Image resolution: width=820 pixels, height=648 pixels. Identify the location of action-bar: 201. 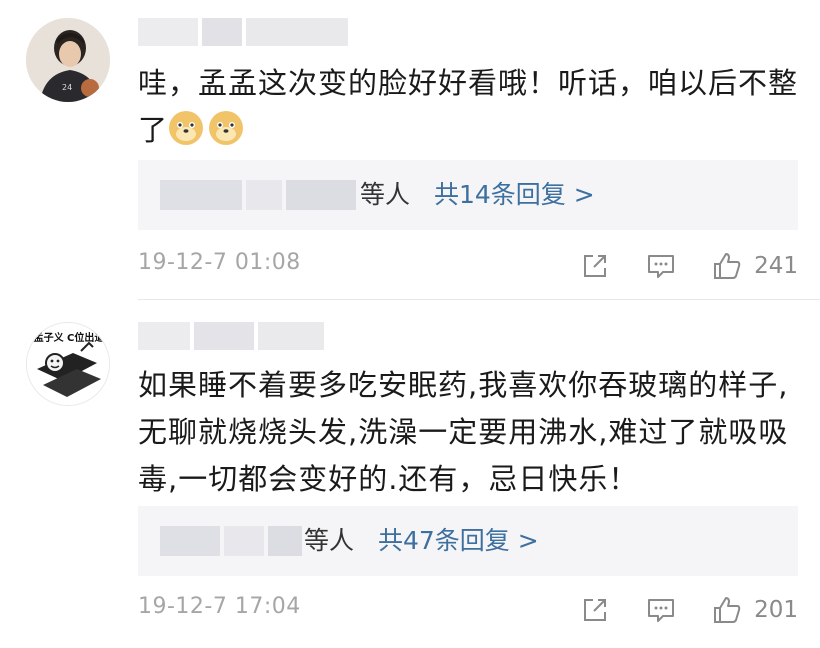
(671, 610).